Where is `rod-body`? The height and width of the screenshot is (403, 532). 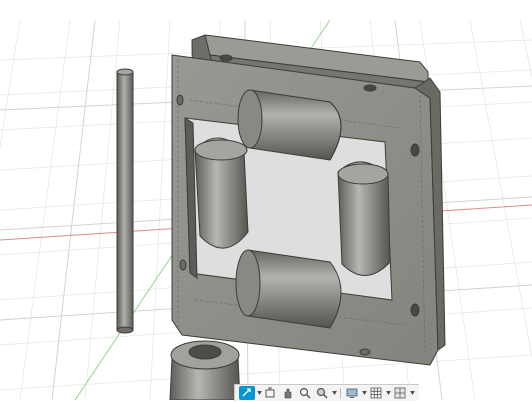 rod-body is located at coordinates (125, 201).